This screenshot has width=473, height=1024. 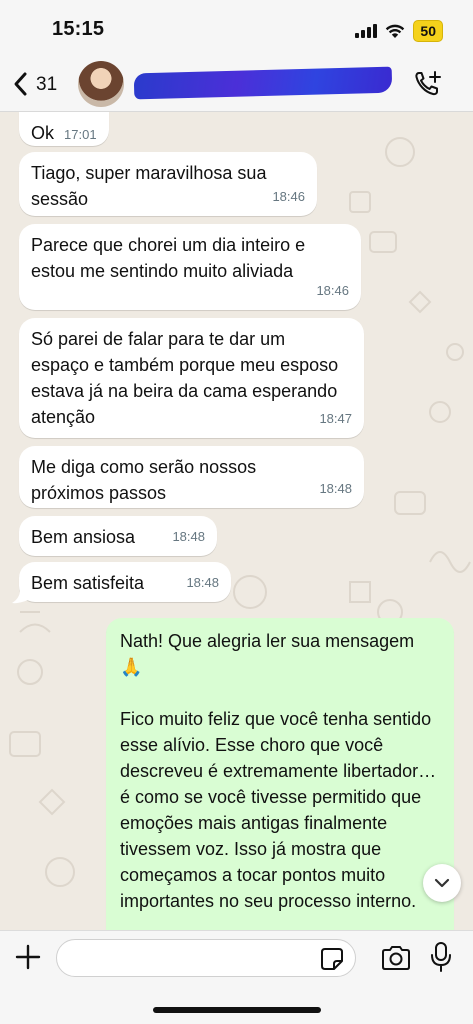 I want to click on battery-icon: 50, so click(x=428, y=31).